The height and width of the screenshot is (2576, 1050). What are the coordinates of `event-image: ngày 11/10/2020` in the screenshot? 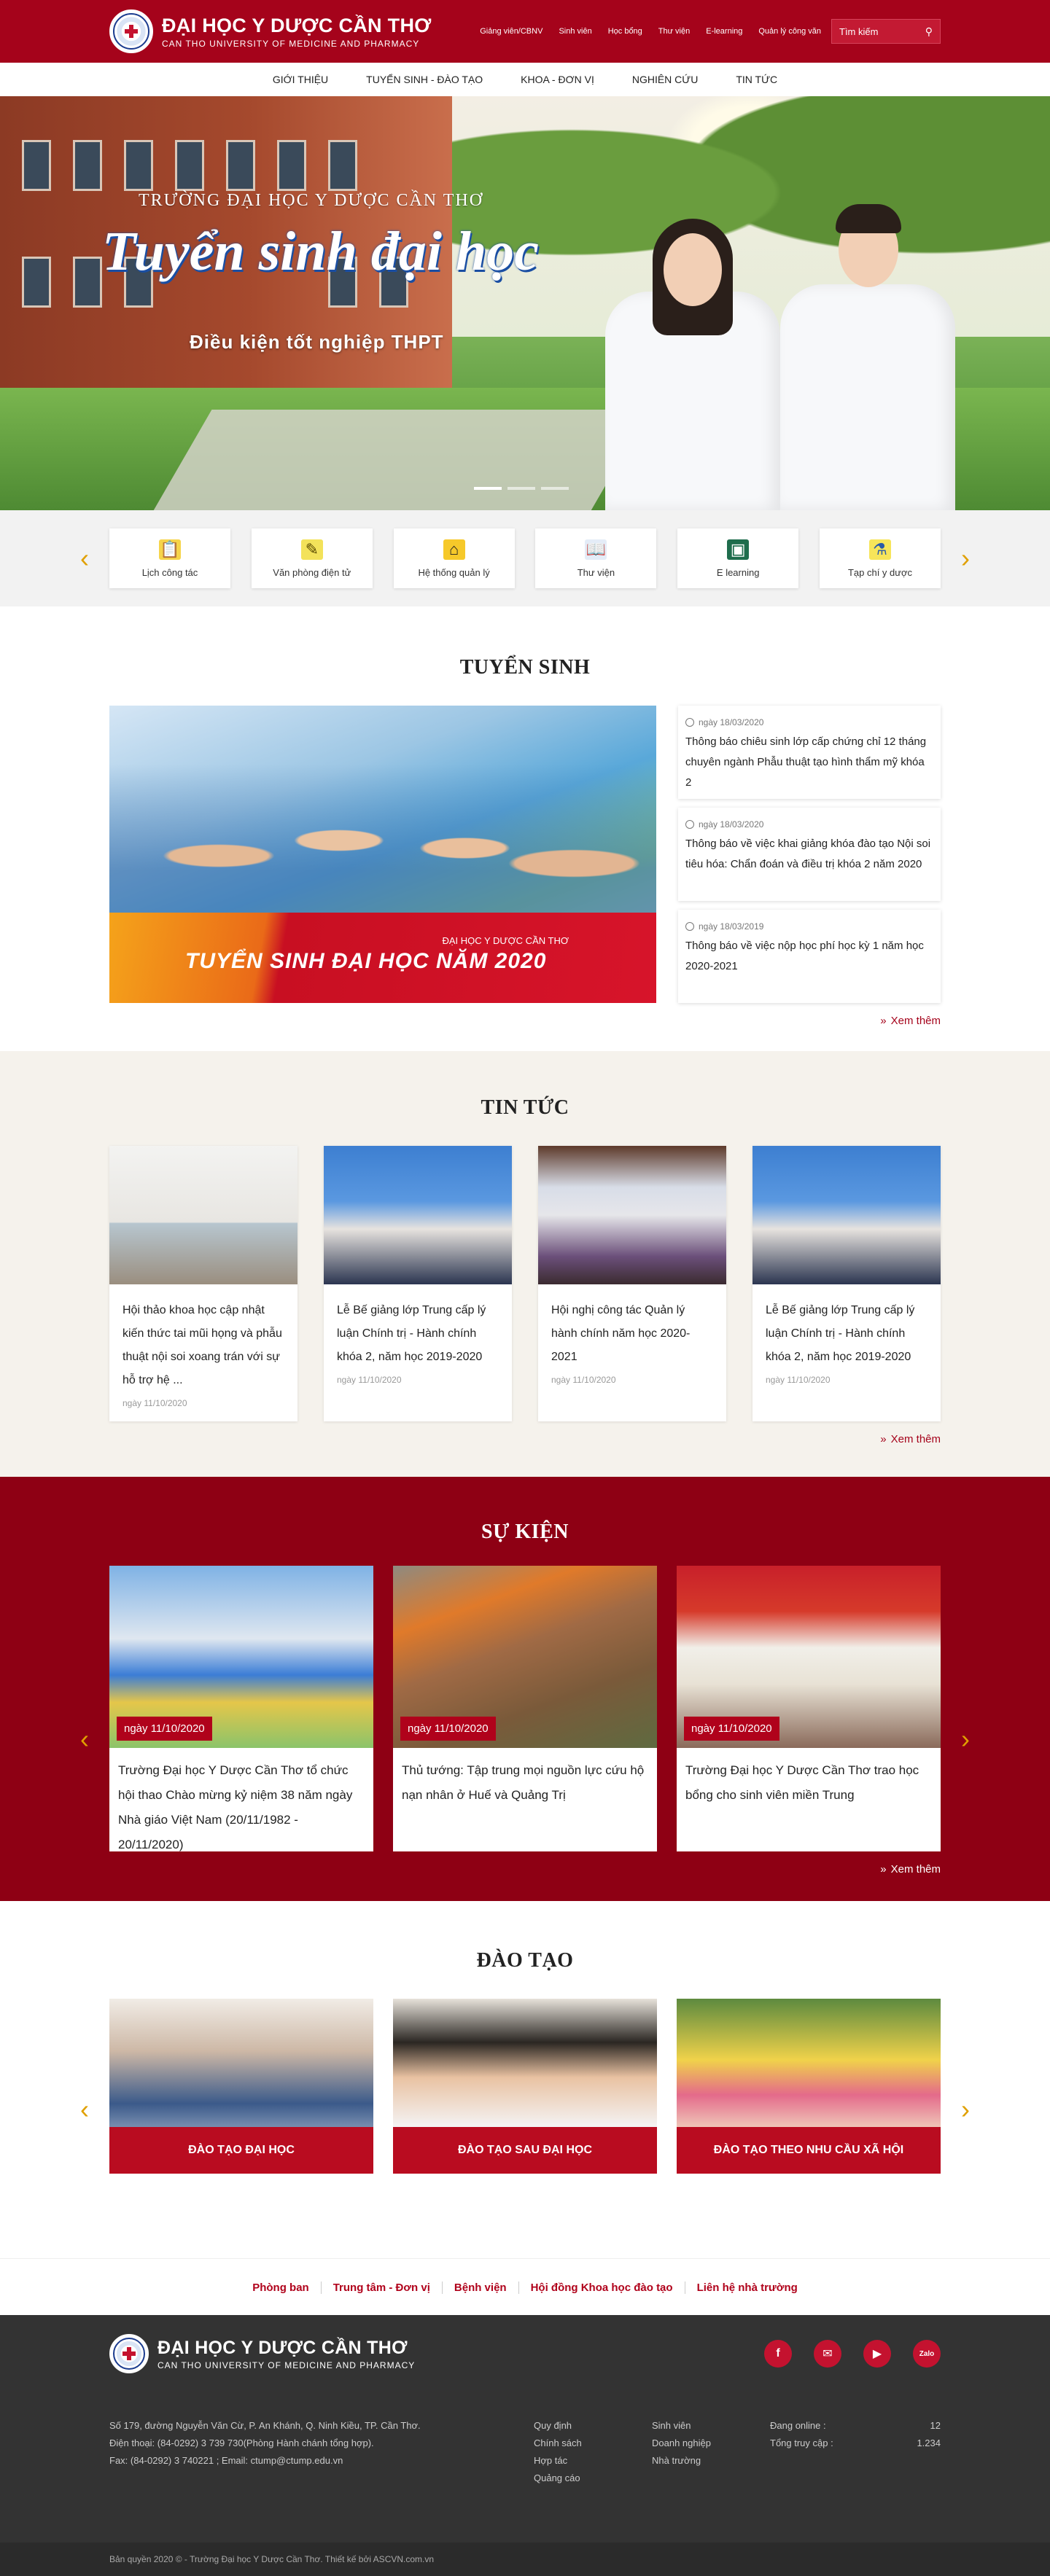 It's located at (241, 1657).